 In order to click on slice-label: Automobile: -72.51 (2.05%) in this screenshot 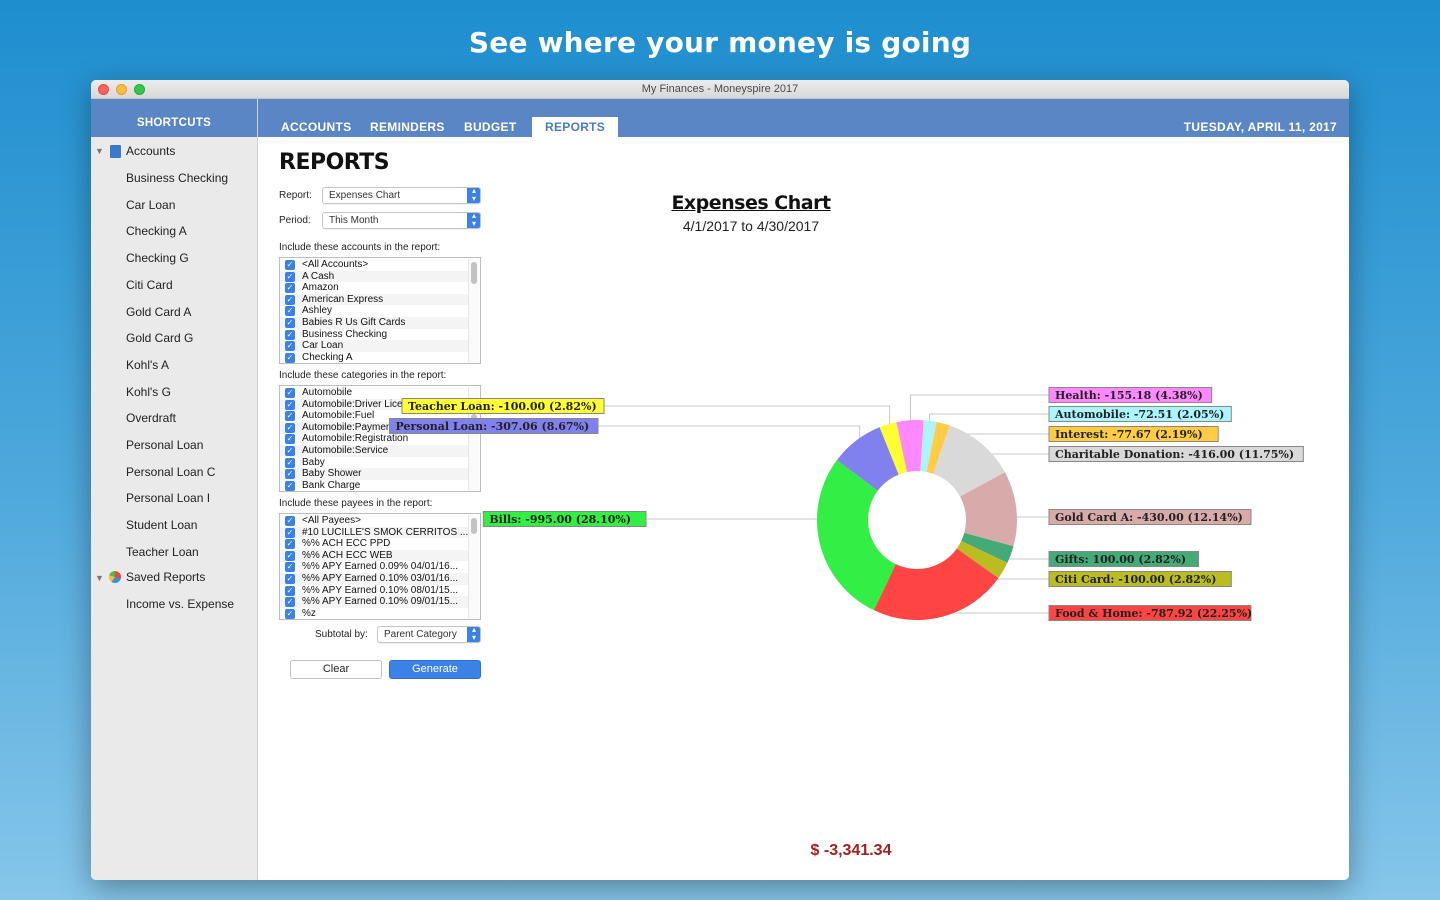, I will do `click(1139, 414)`.